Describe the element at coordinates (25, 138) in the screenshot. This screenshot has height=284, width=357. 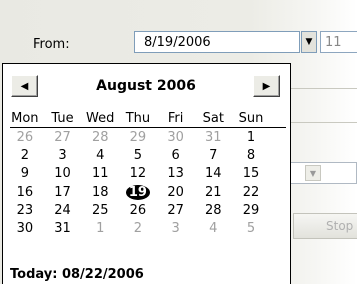
I see `calendar-day-other-month: 26` at that location.